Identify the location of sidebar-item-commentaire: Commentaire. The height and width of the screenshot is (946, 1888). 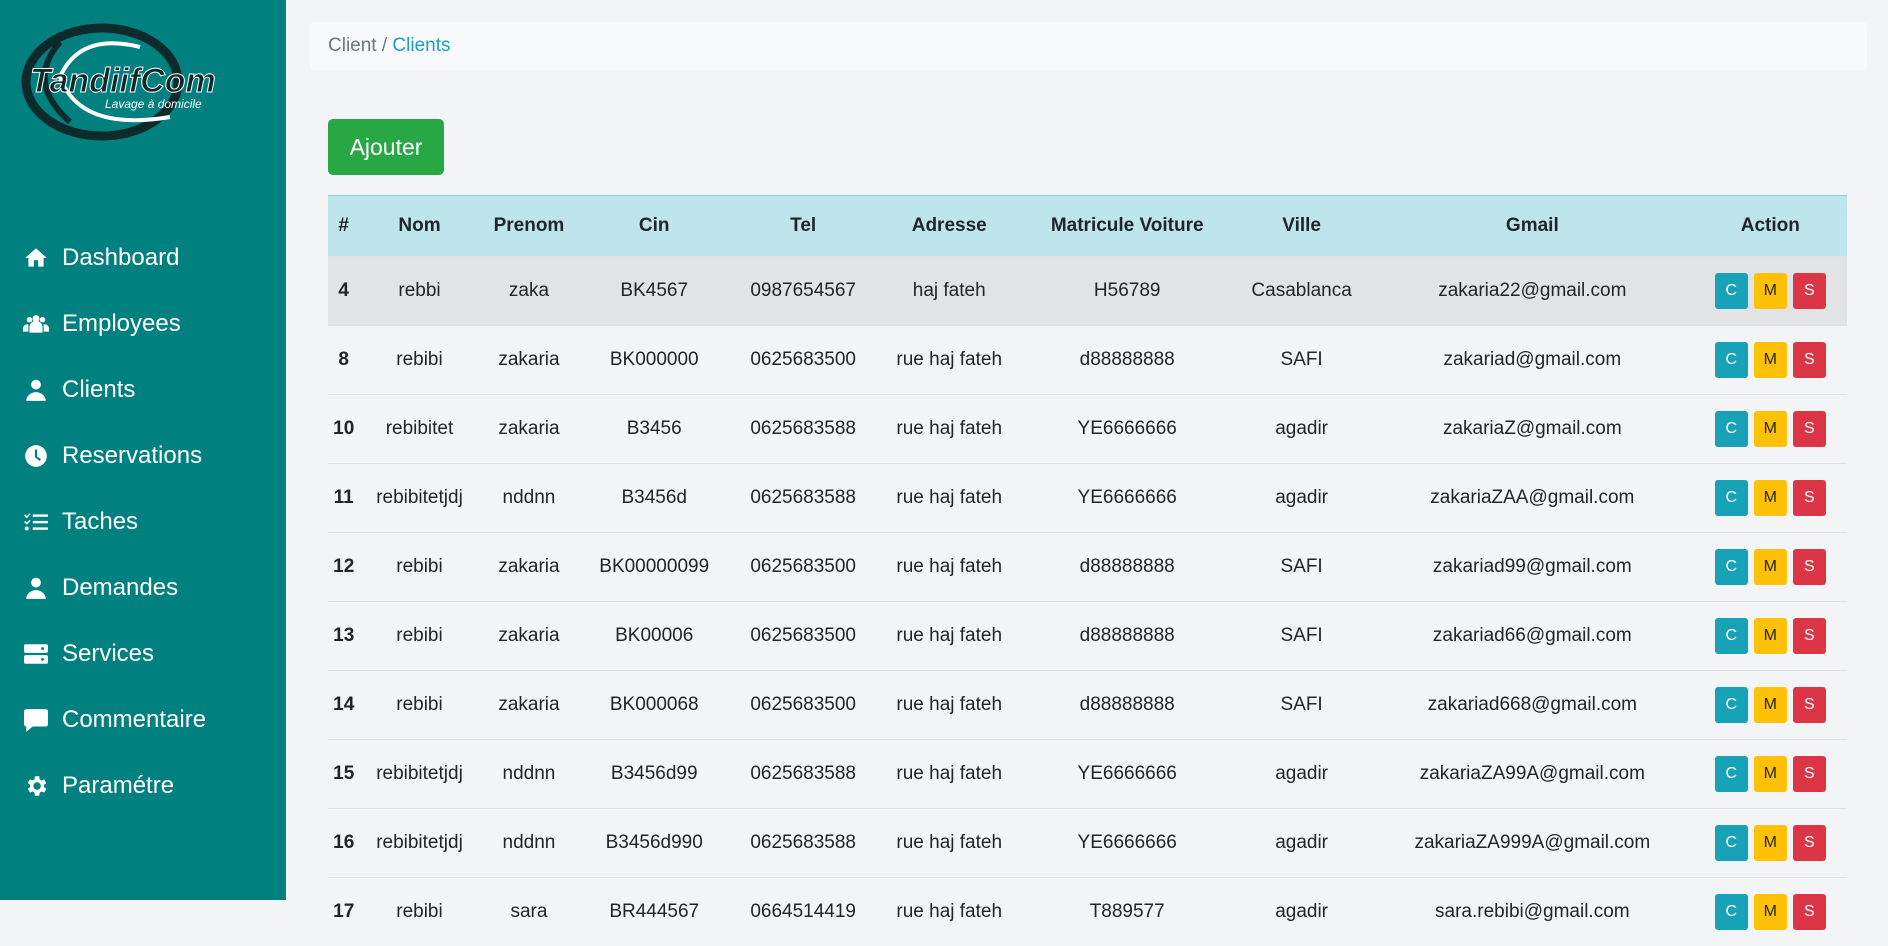
(143, 720).